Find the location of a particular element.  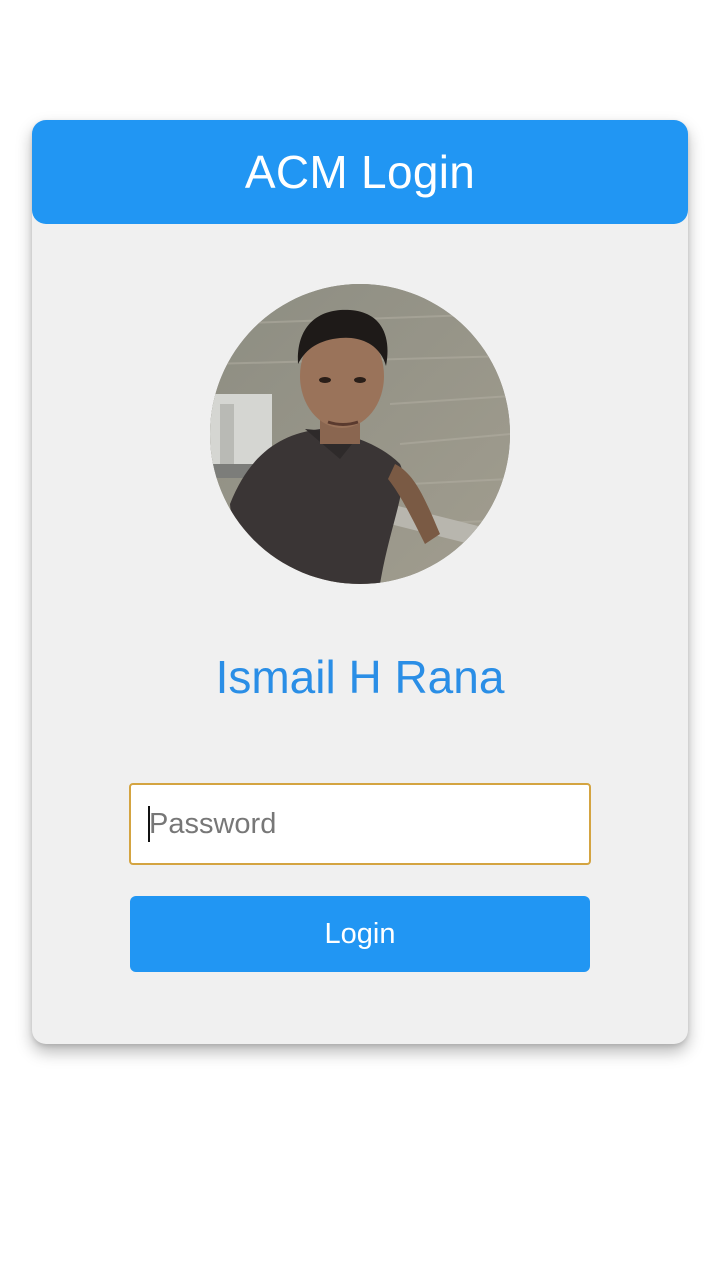

card-header: ACM Login is located at coordinates (360, 172).